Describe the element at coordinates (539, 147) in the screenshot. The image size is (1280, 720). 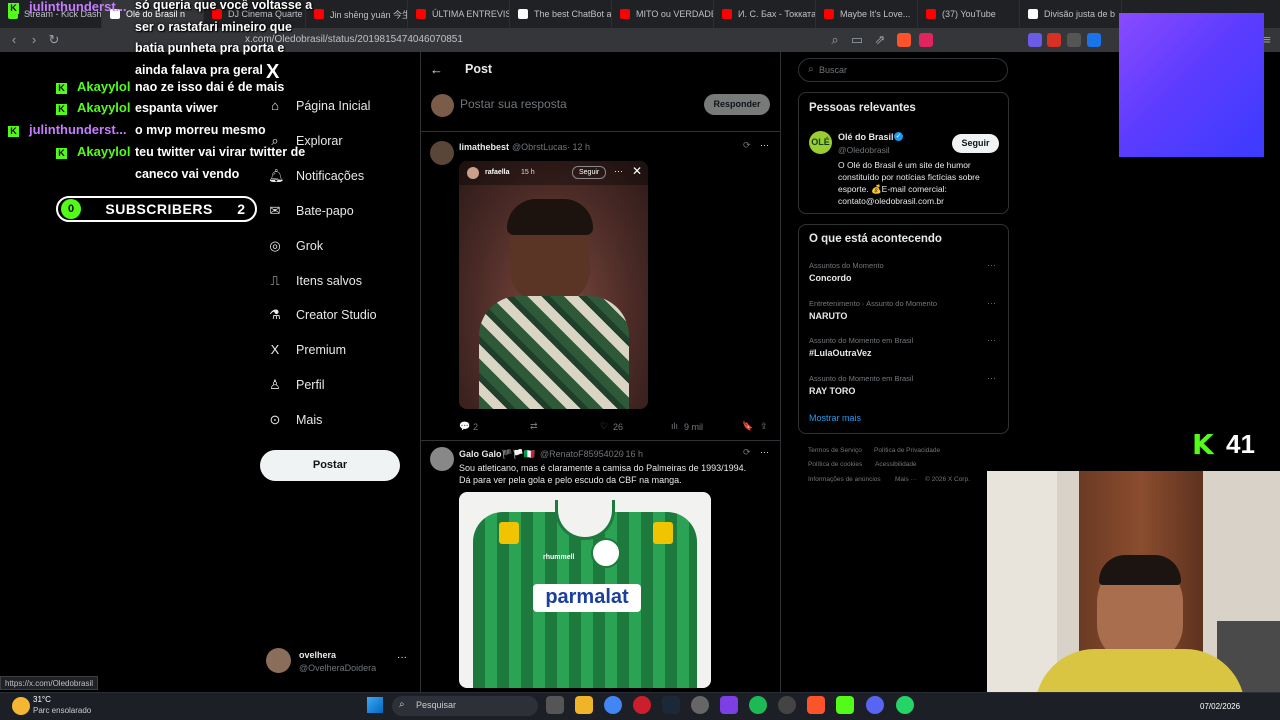
I see `tweet-author-handle: @ObrstLucas` at that location.